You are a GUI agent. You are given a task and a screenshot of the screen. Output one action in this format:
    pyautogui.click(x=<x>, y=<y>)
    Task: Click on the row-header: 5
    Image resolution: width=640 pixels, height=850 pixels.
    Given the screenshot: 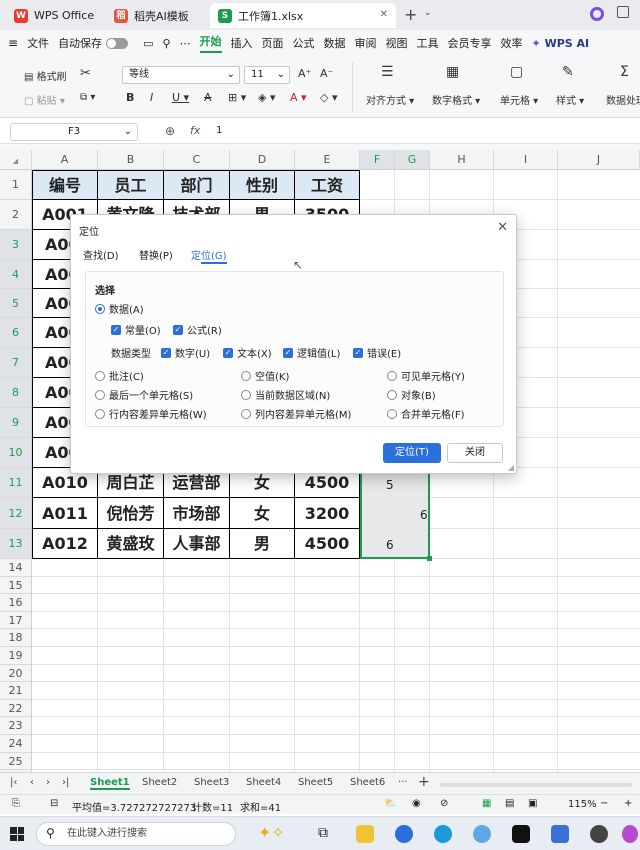 What is the action you would take?
    pyautogui.click(x=16, y=303)
    